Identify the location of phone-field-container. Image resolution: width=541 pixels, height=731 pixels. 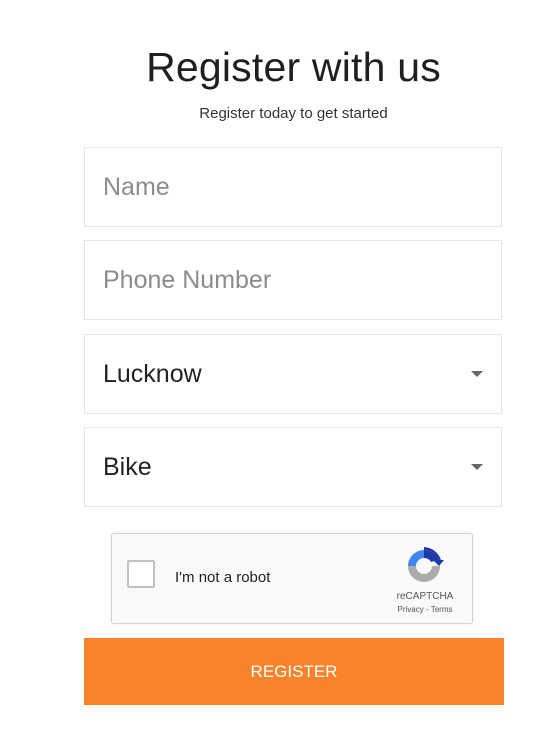
(293, 280).